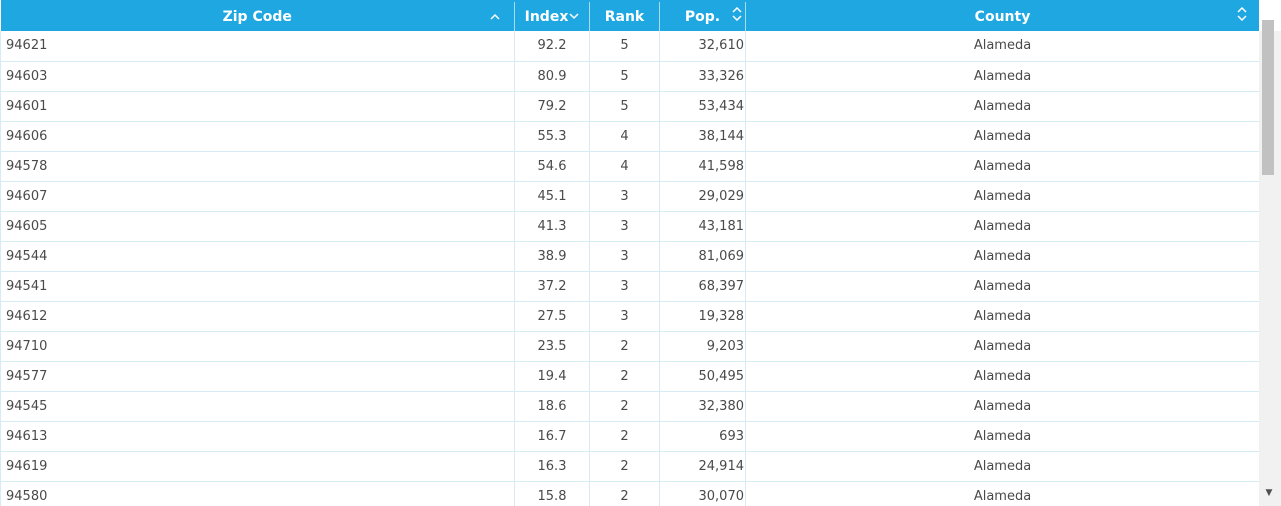  Describe the element at coordinates (702, 226) in the screenshot. I see `cell-pop: 43,181` at that location.